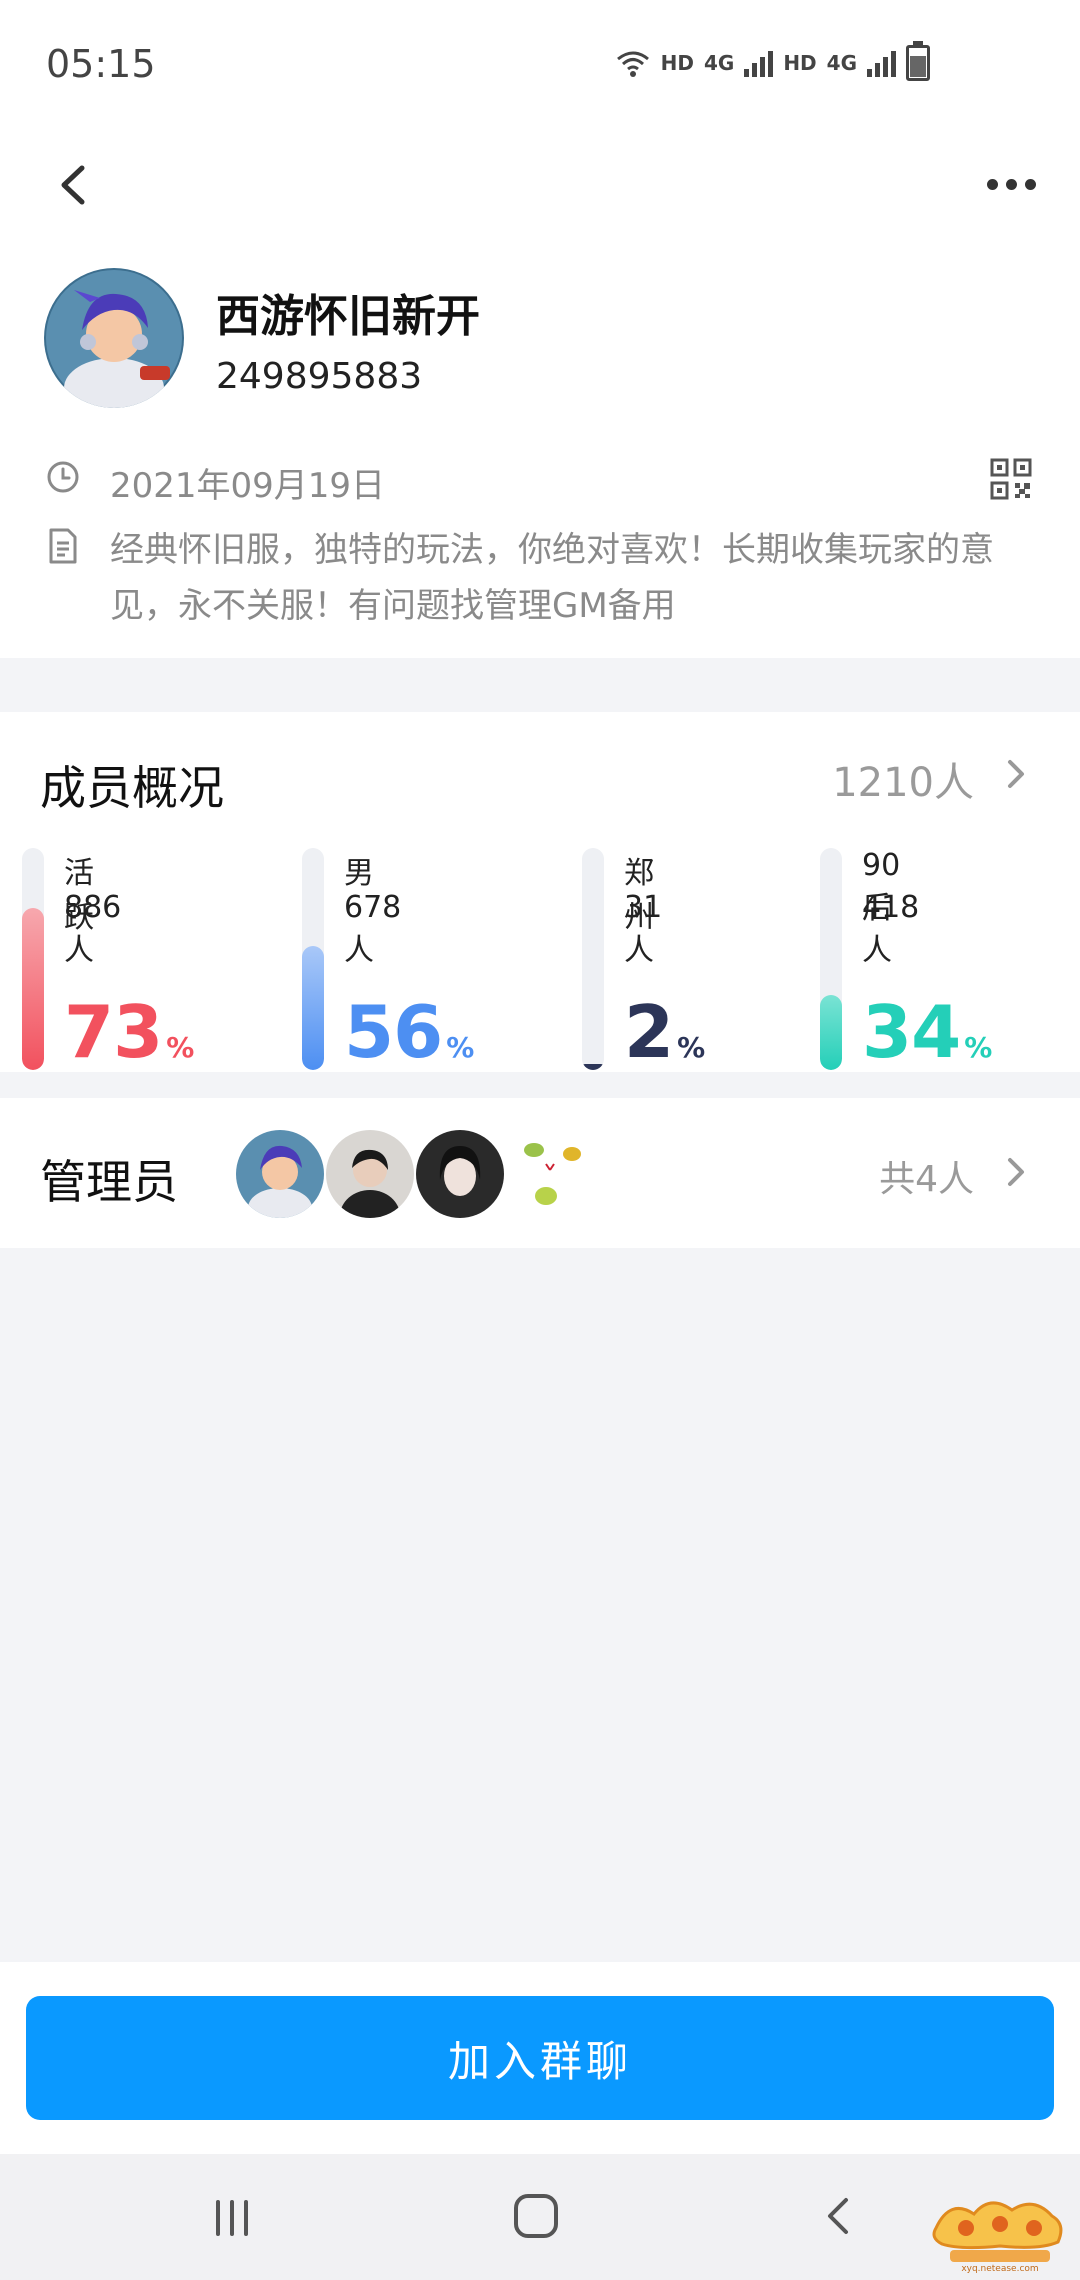 This screenshot has height=2280, width=1080. What do you see at coordinates (63, 477) in the screenshot?
I see `clock-icon` at bounding box center [63, 477].